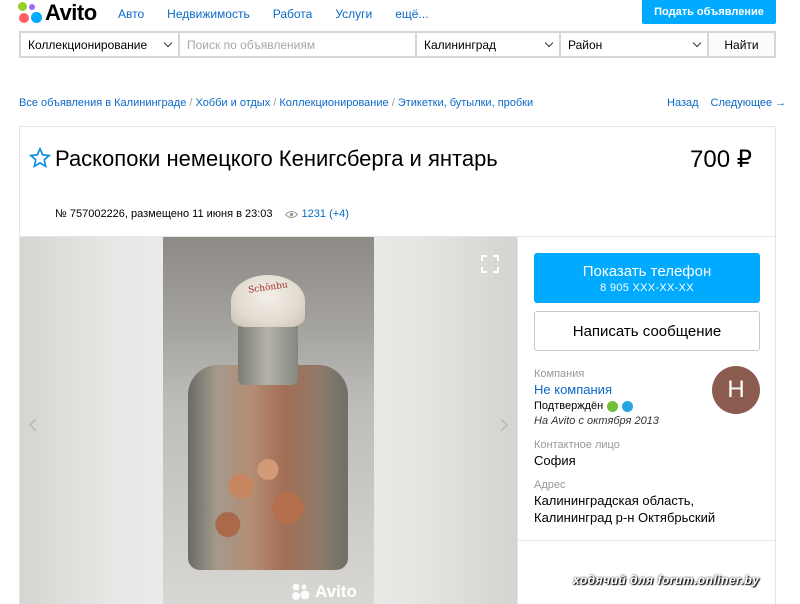  Describe the element at coordinates (131, 14) in the screenshot. I see `nav-item-auto: Авто` at that location.